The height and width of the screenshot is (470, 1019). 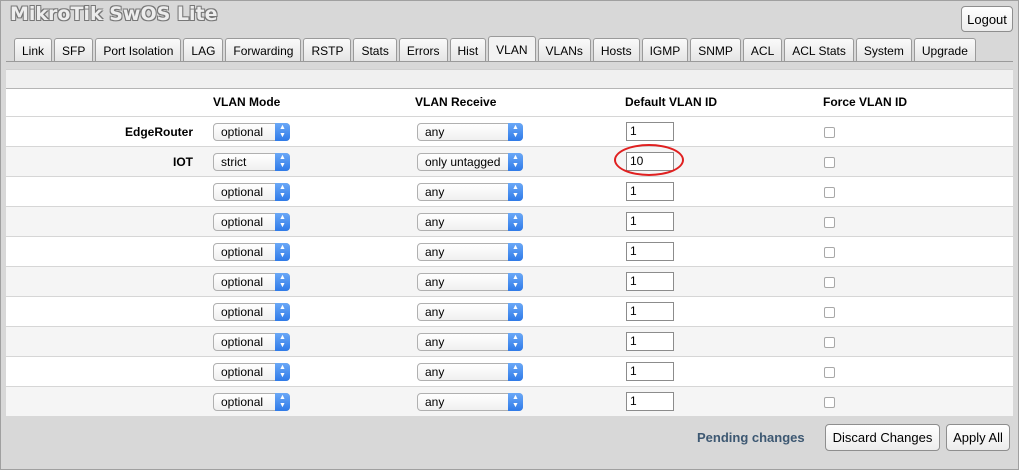 I want to click on tab-rstp: RSTP, so click(x=327, y=50).